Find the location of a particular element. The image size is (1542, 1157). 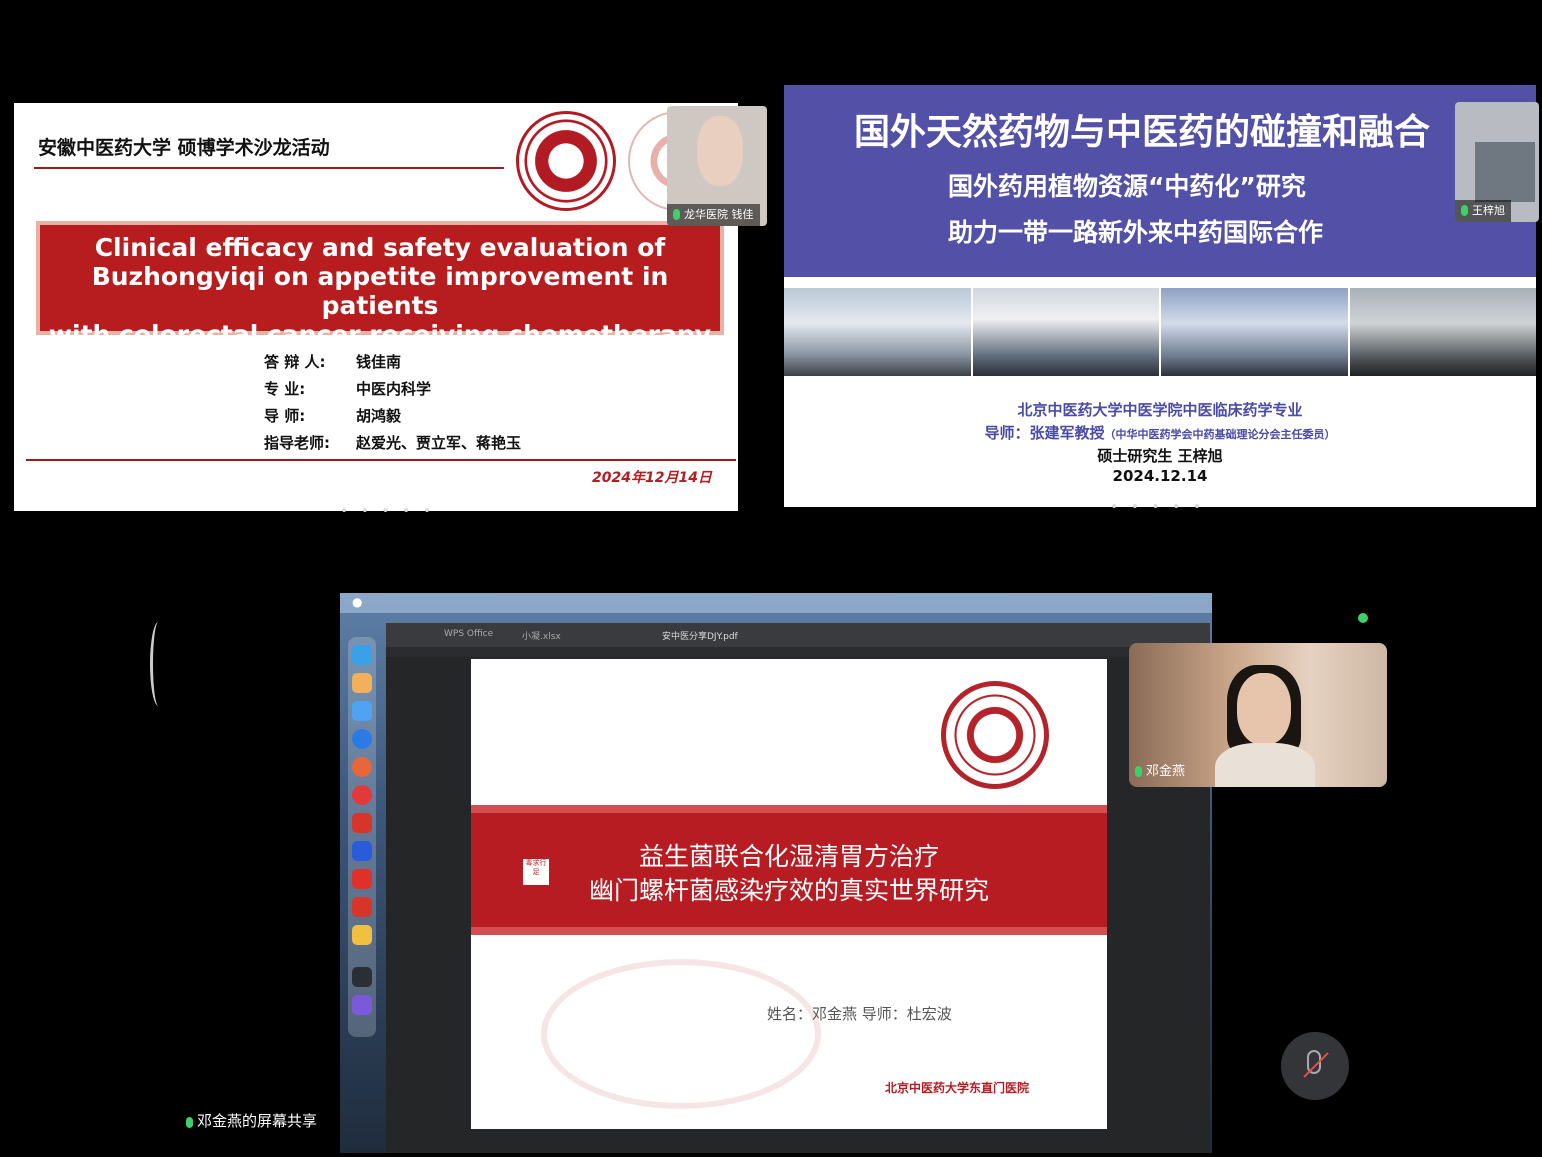

terminal-icon is located at coordinates (362, 977).